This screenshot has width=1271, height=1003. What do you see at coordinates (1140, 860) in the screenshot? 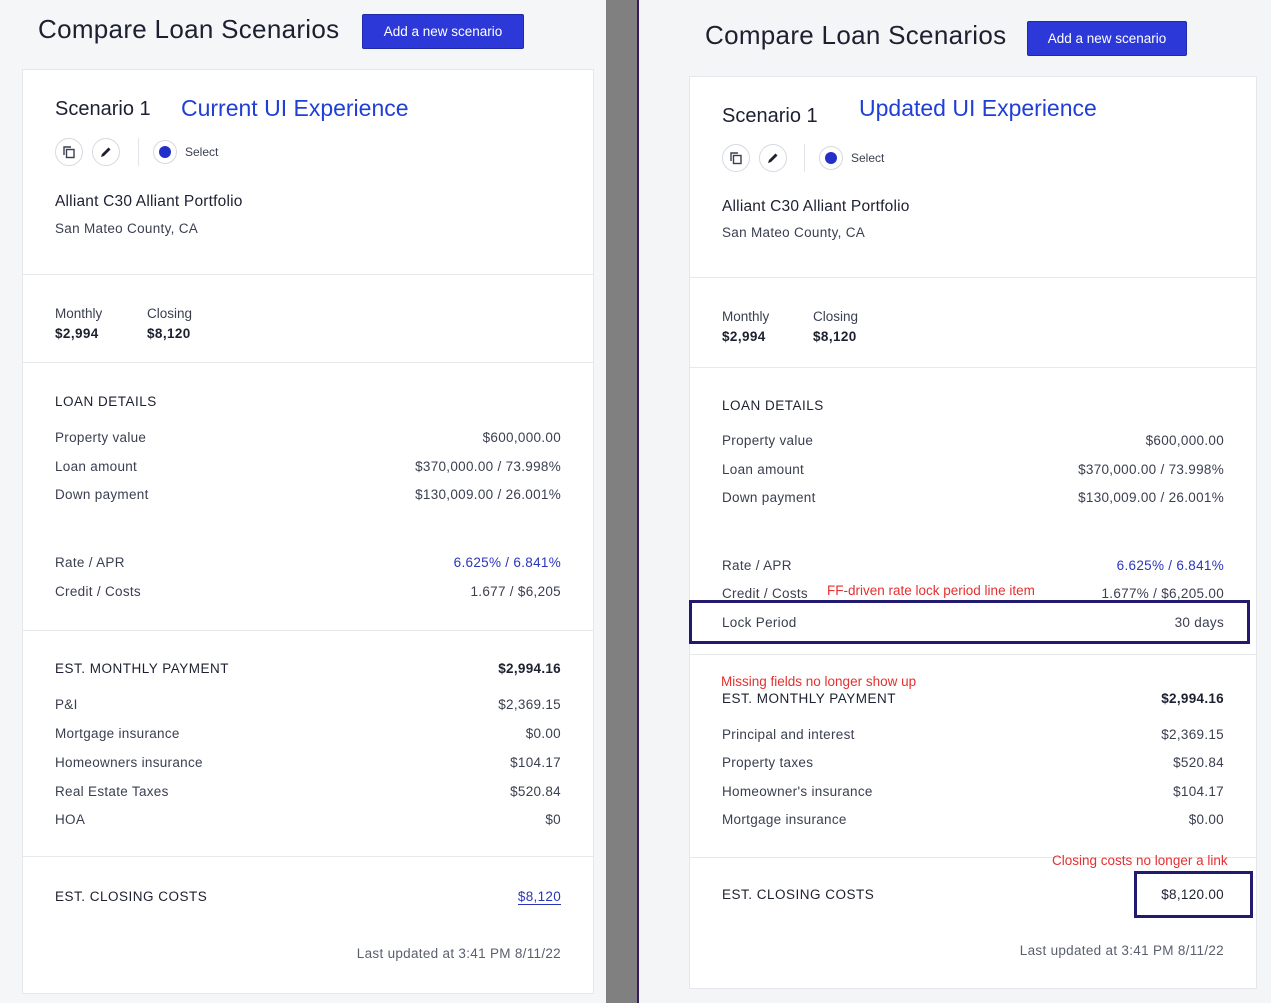
I see `annotation-closing-costs: Closing costs no longer a link` at bounding box center [1140, 860].